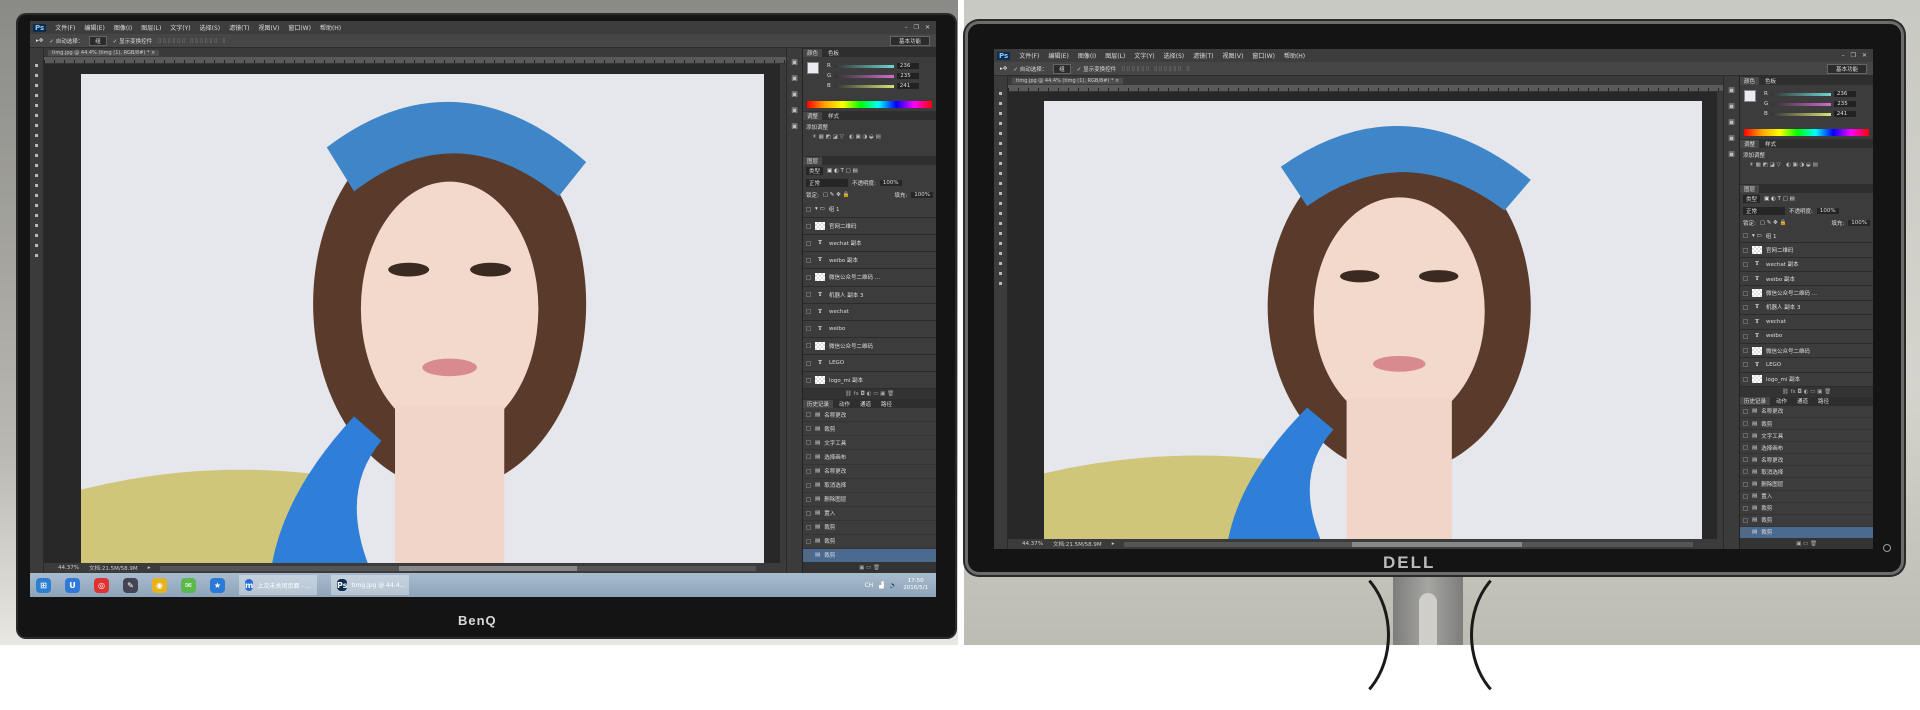 The height and width of the screenshot is (710, 1920). What do you see at coordinates (94, 27) in the screenshot?
I see `menu-item: 编辑(E)` at bounding box center [94, 27].